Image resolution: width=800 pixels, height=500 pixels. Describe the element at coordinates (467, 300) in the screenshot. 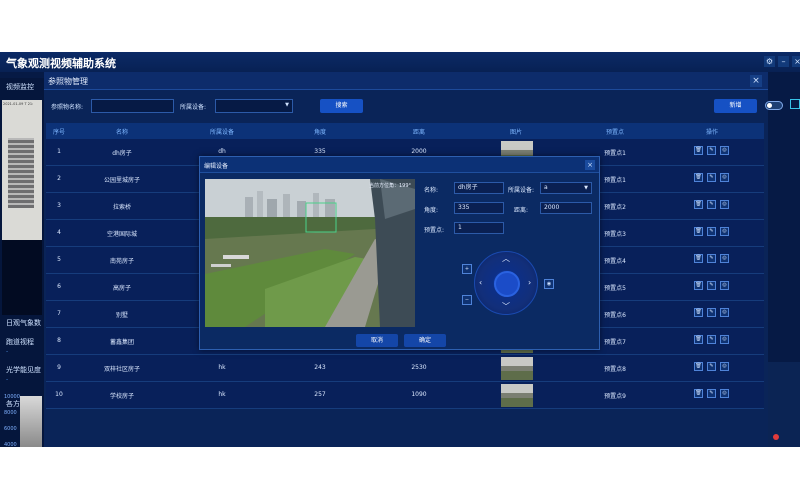

I see `zoom-out-icon: −` at that location.